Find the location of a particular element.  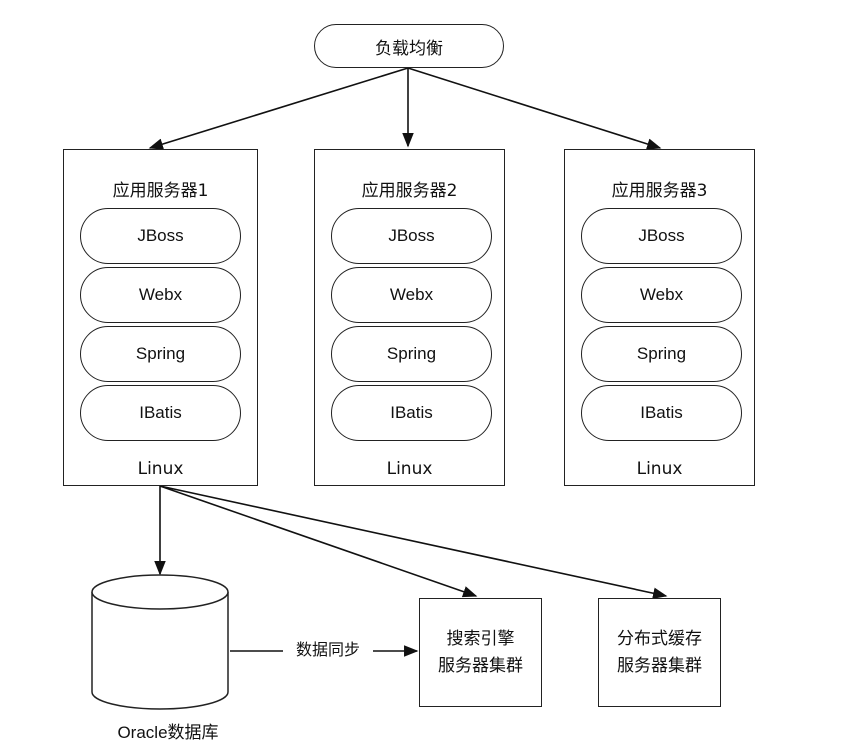

app-server-2-layer-jboss: JBoss is located at coordinates (411, 236).